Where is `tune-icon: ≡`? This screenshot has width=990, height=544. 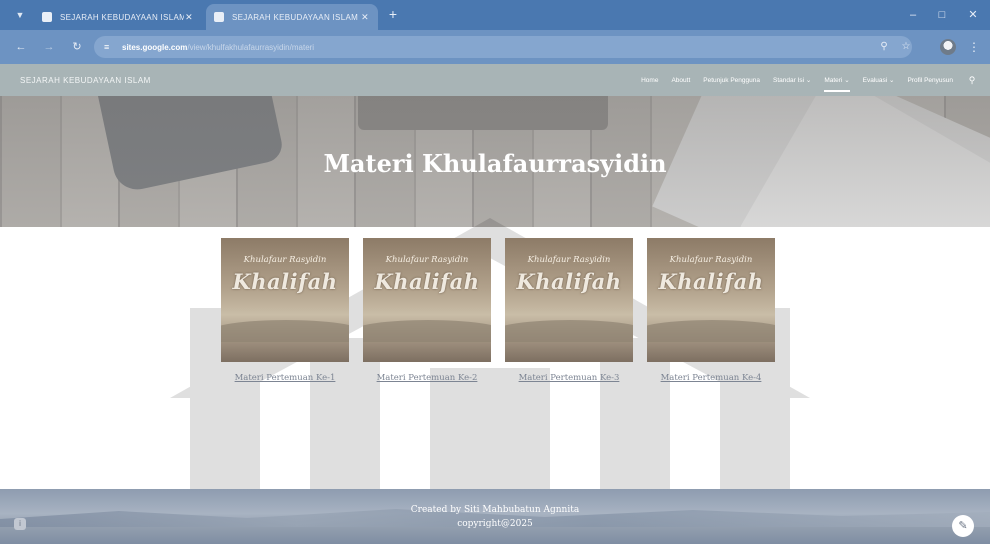
tune-icon: ≡ is located at coordinates (109, 47).